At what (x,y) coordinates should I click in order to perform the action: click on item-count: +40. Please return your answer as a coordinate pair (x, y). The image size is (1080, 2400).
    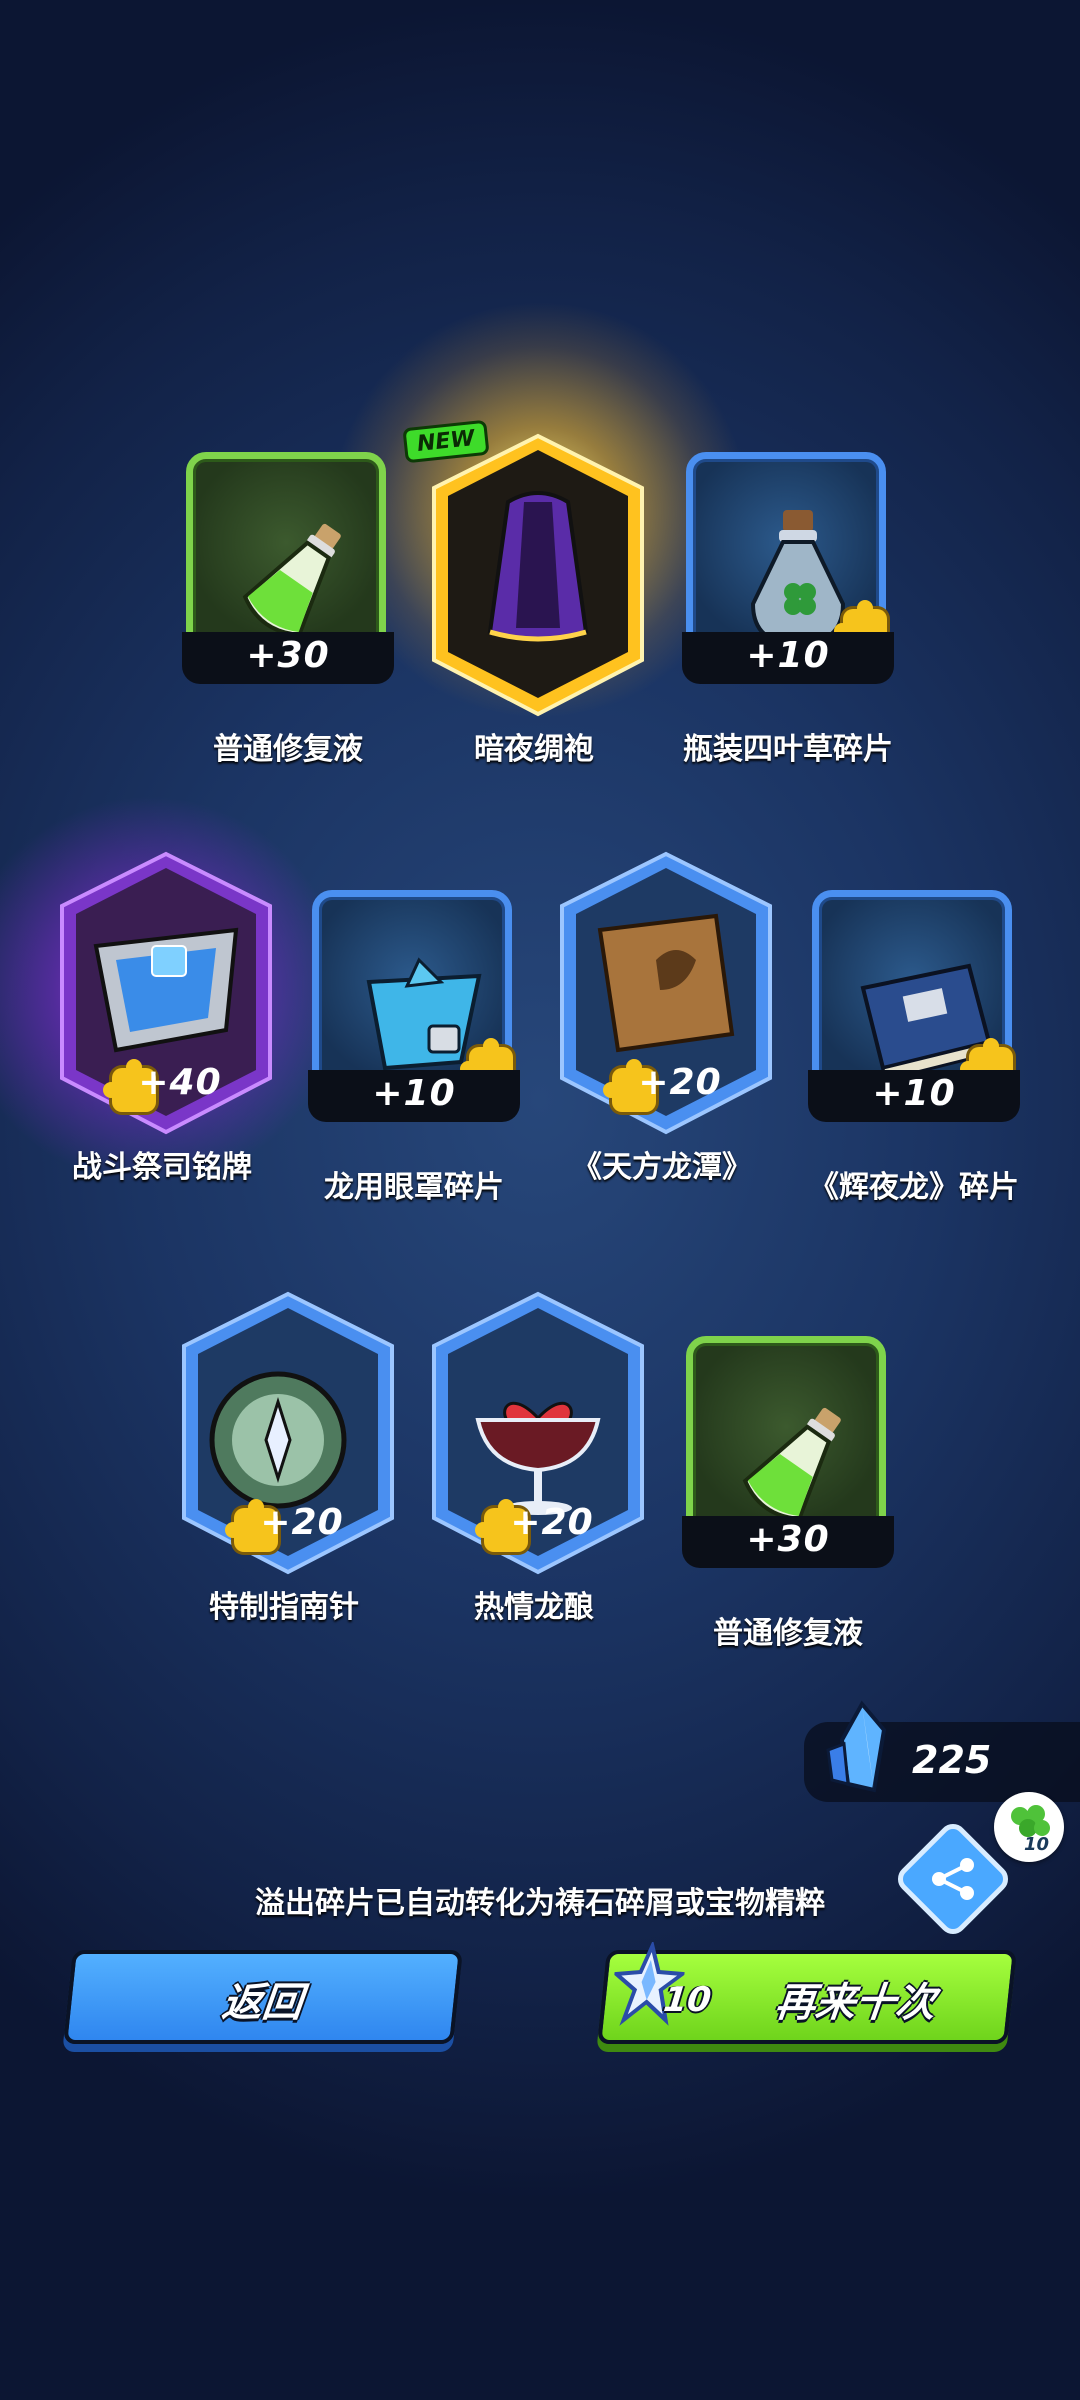
    Looking at the image, I should click on (180, 1082).